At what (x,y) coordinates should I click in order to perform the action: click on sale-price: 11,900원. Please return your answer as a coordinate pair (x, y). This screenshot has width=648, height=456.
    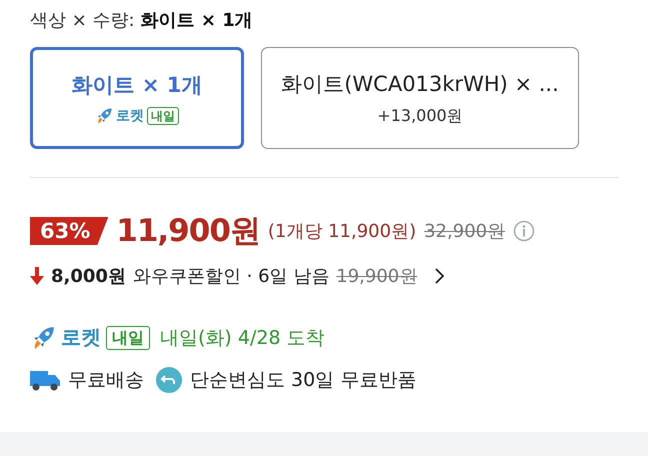
    Looking at the image, I should click on (188, 231).